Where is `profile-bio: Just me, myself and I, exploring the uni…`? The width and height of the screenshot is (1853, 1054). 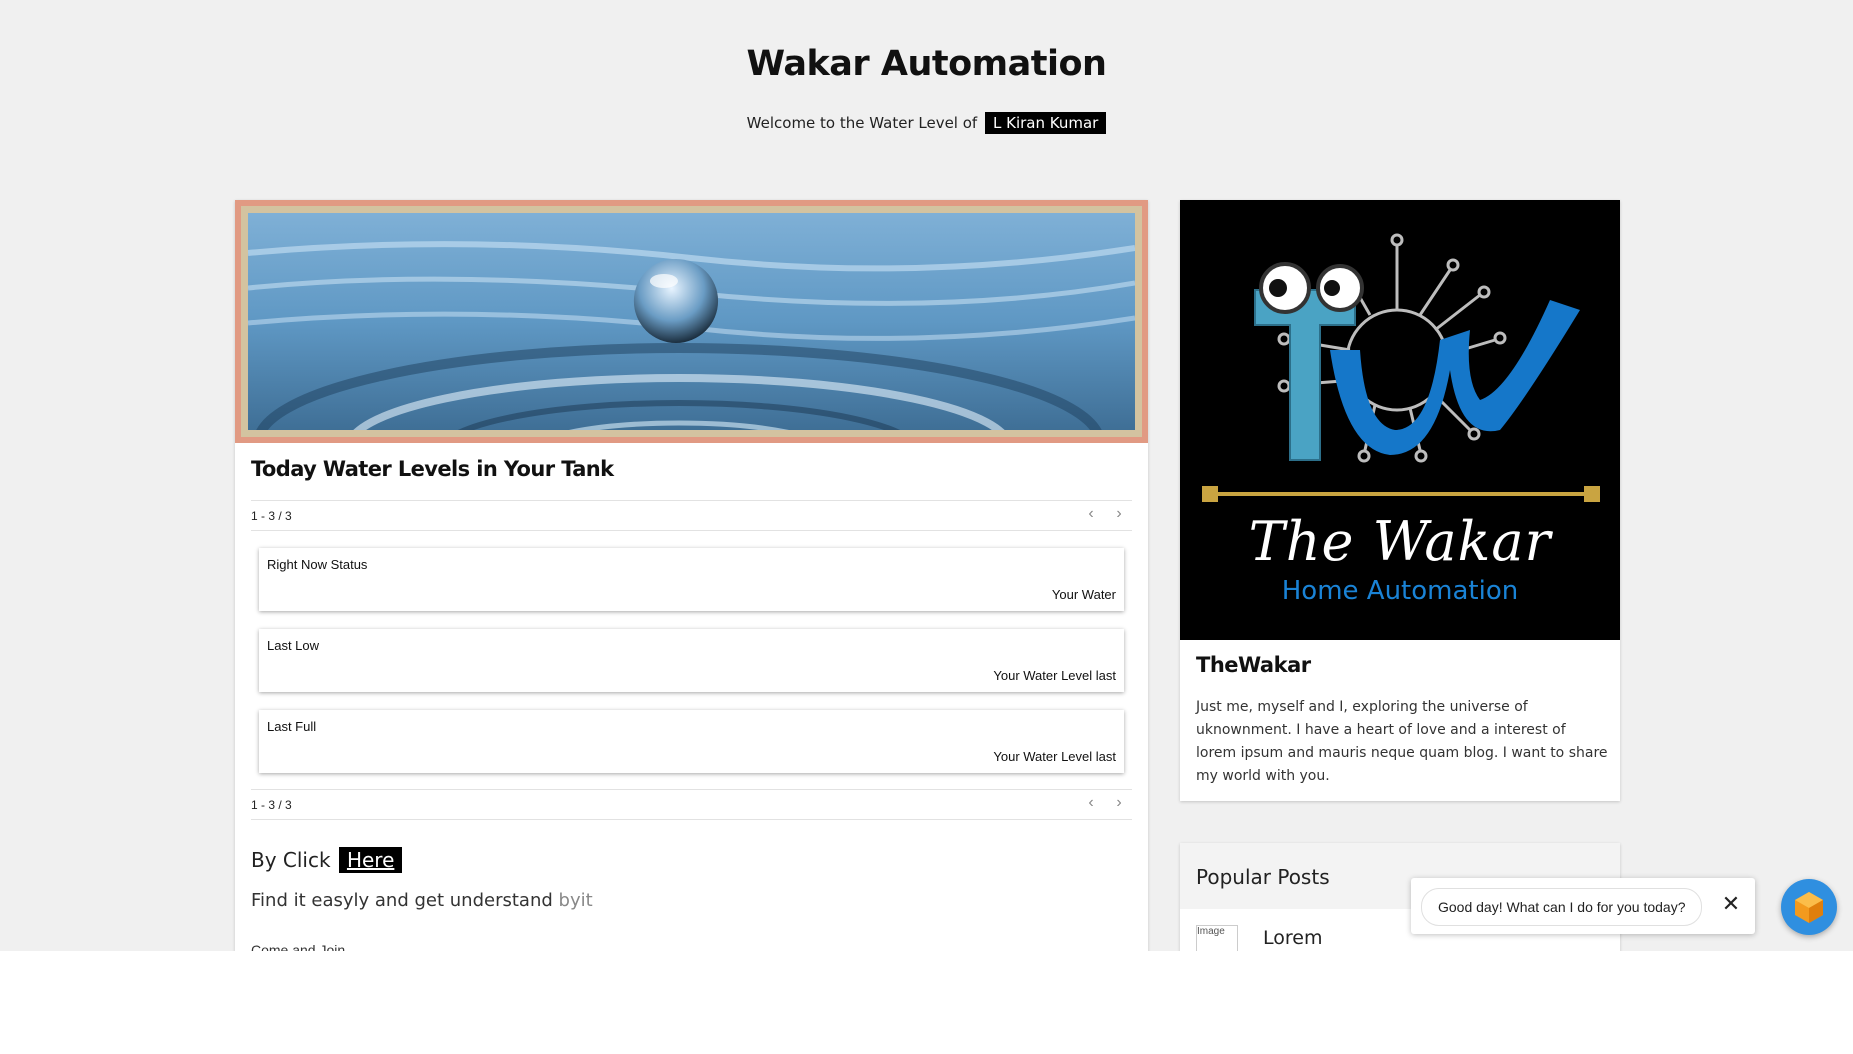 profile-bio: Just me, myself and I, exploring the uni… is located at coordinates (1402, 741).